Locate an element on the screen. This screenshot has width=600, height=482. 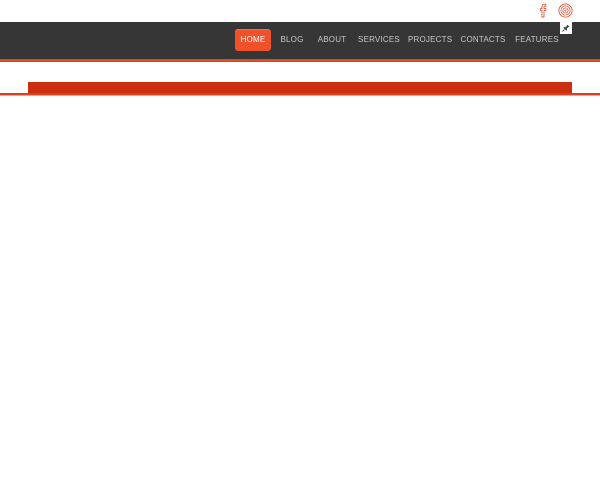
nav-item-services: SERVICES is located at coordinates (379, 40).